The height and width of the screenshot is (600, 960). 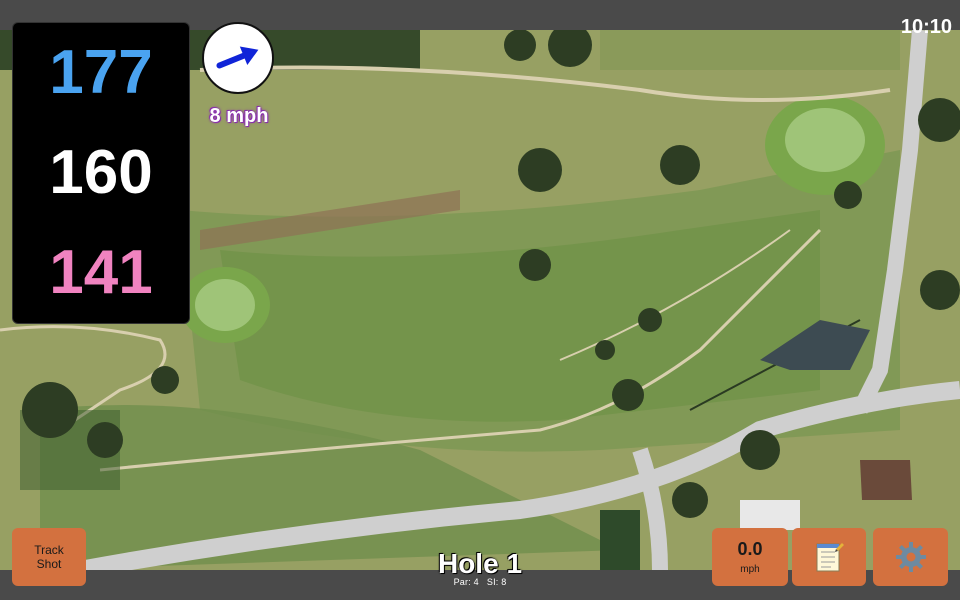 I want to click on back-distance: 177, so click(x=101, y=72).